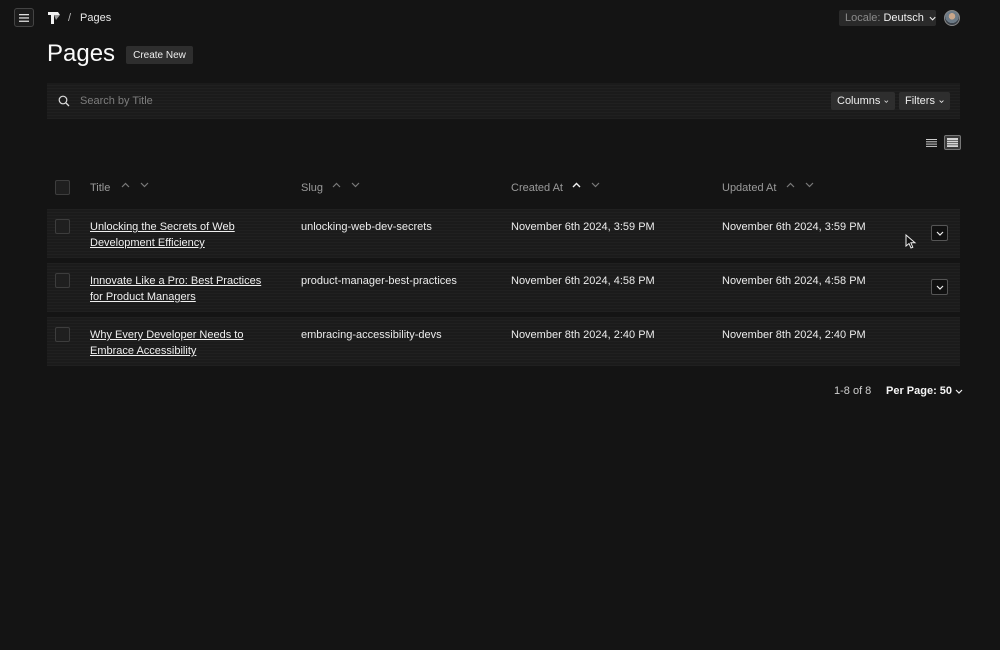 This screenshot has height=650, width=1000. What do you see at coordinates (537, 188) in the screenshot?
I see `column-header-created-at: Created At` at bounding box center [537, 188].